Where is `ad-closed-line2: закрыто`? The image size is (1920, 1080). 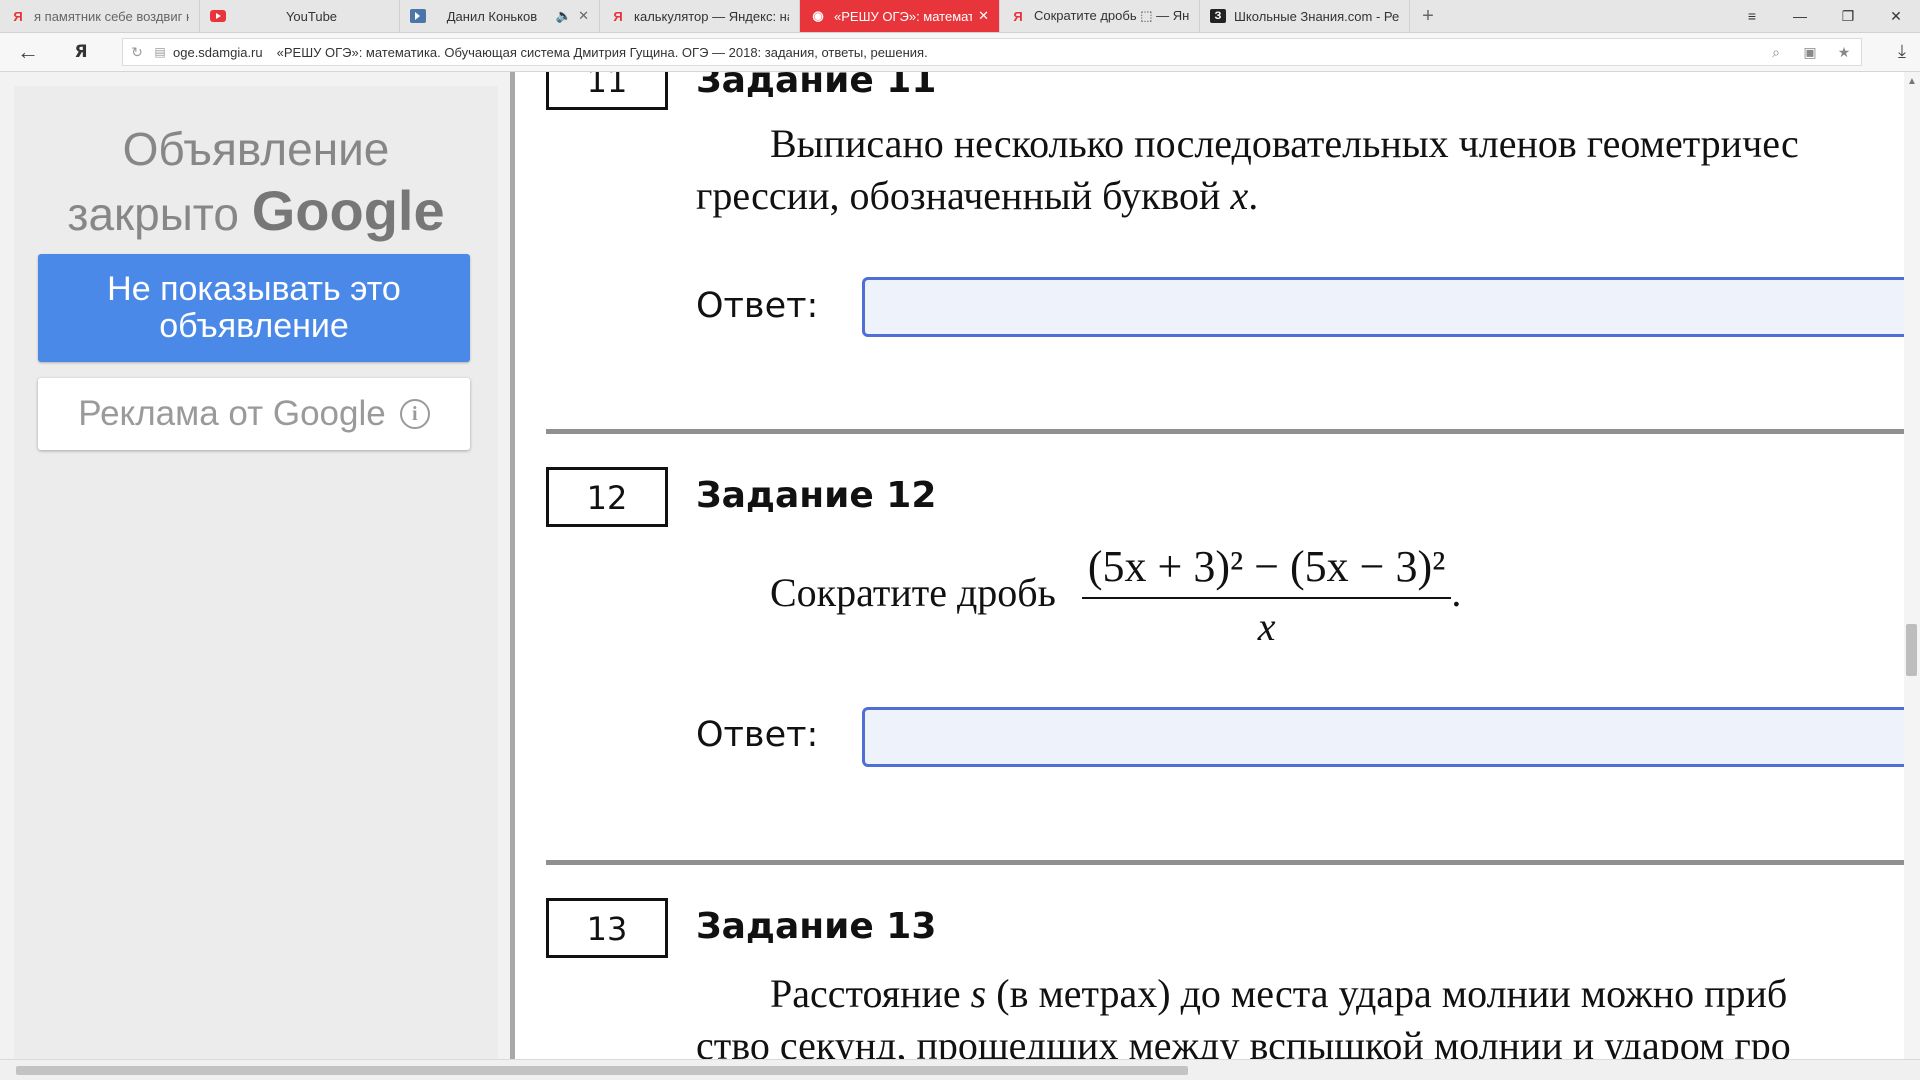
ad-closed-line2: закрыто is located at coordinates (153, 214).